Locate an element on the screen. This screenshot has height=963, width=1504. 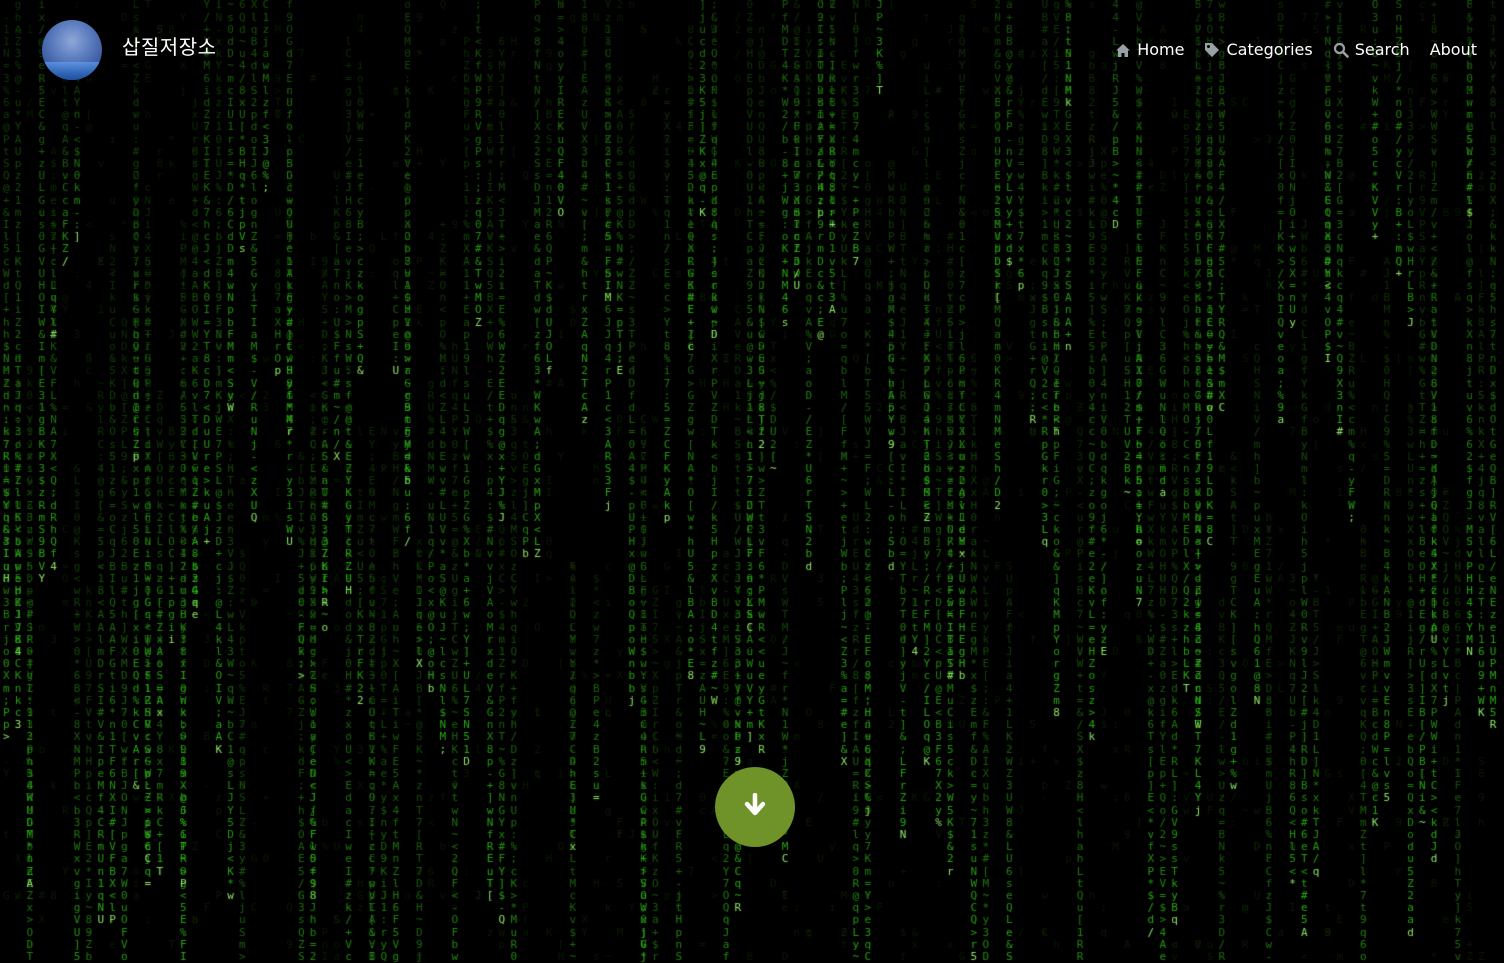
nav-about: About is located at coordinates (1453, 50).